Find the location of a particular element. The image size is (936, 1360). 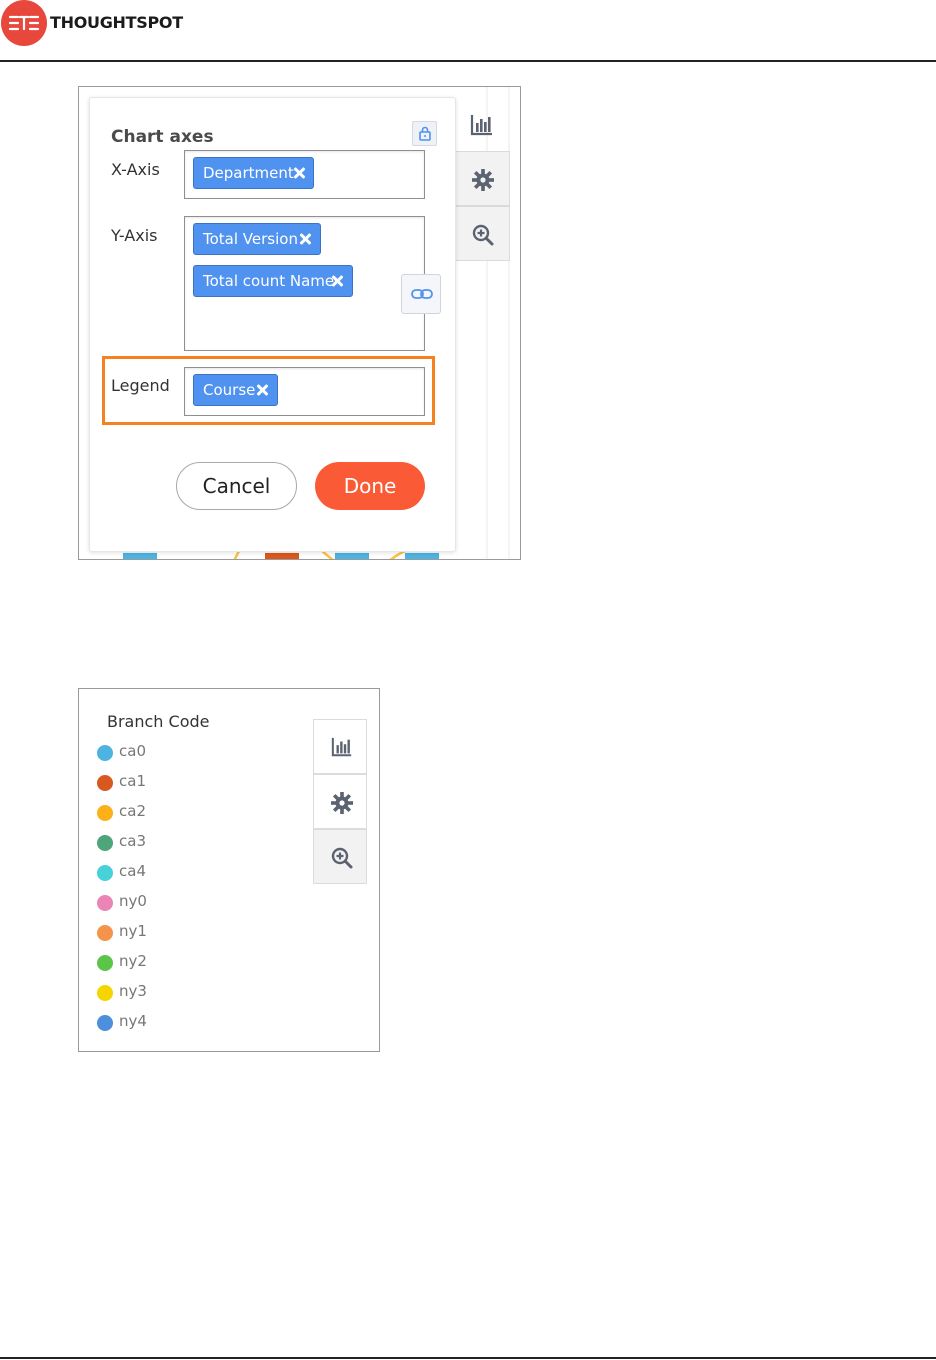

lock-icon is located at coordinates (425, 133).